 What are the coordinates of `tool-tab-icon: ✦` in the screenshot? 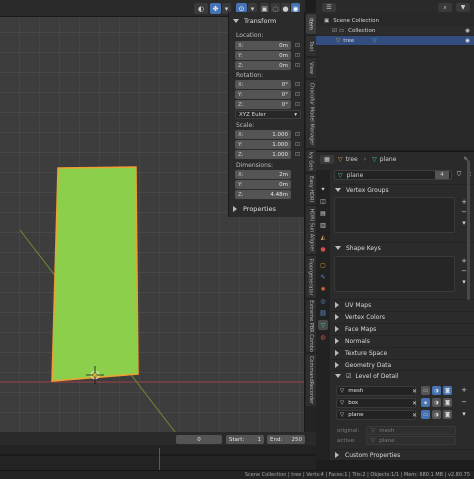 It's located at (323, 189).